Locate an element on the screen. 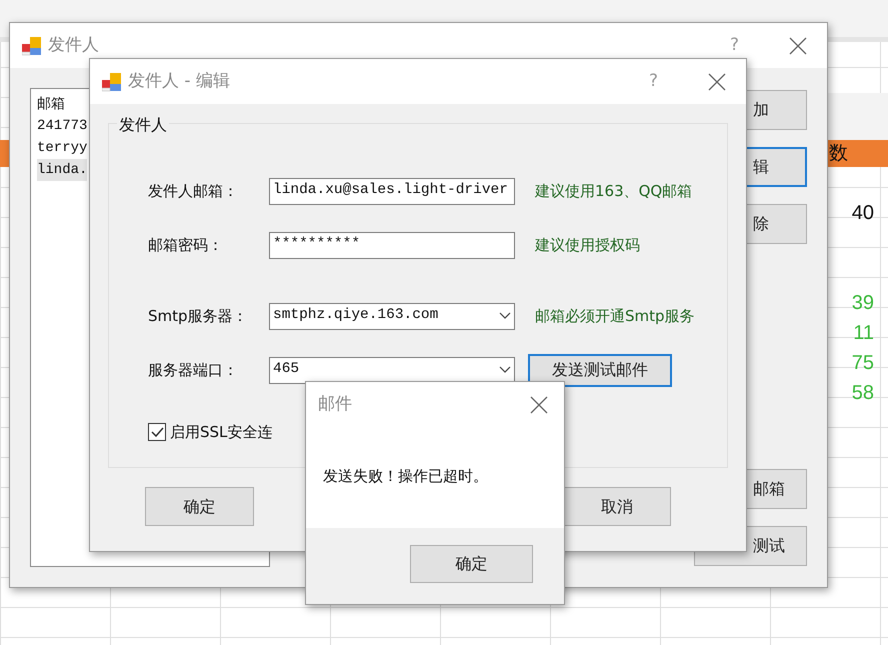  message-text: 发送失败！操作已超时。 is located at coordinates (405, 476).